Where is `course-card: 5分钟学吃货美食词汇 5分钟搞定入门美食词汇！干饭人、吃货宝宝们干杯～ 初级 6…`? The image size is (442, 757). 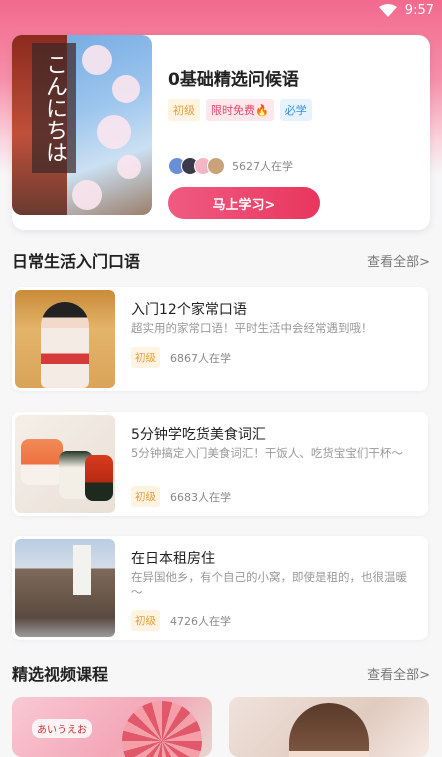
course-card: 5分钟学吃货美食词汇 5分钟搞定入门美食词汇！干饭人、吃货宝宝们干杯～ 初级 6… is located at coordinates (220, 464).